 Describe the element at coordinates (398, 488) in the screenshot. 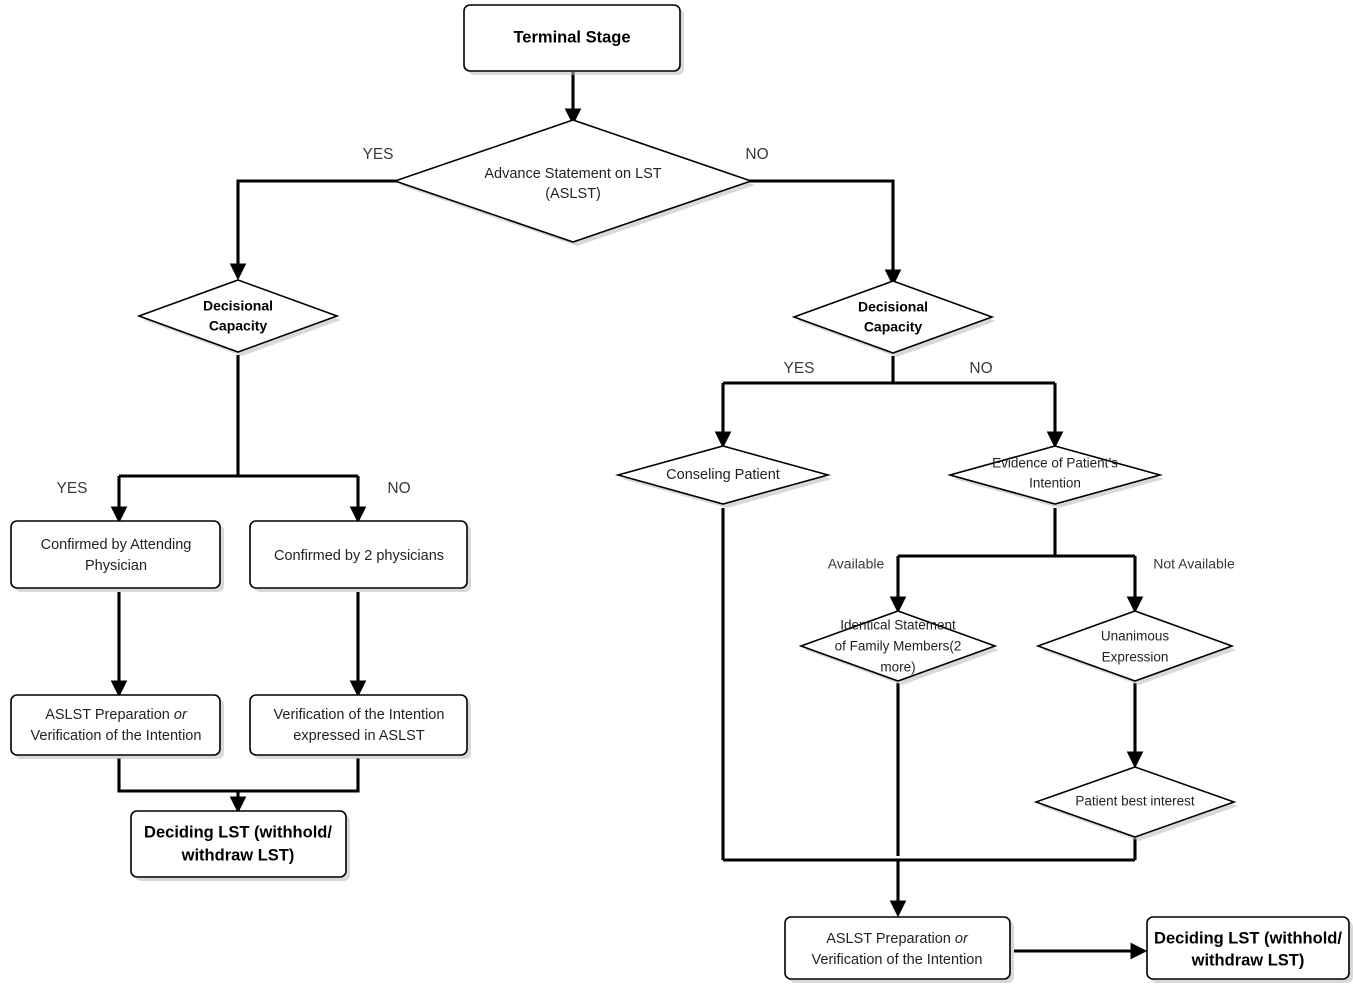

I see `edge-label-dc-left-no: NO` at that location.